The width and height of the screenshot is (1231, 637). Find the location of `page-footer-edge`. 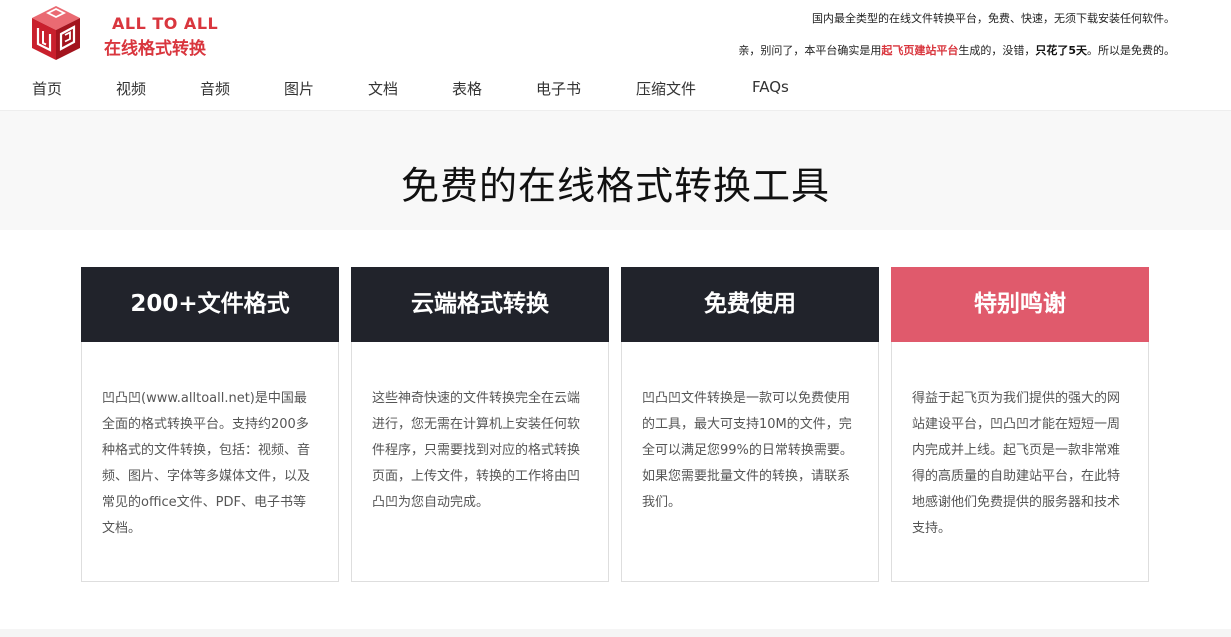

page-footer-edge is located at coordinates (615, 633).